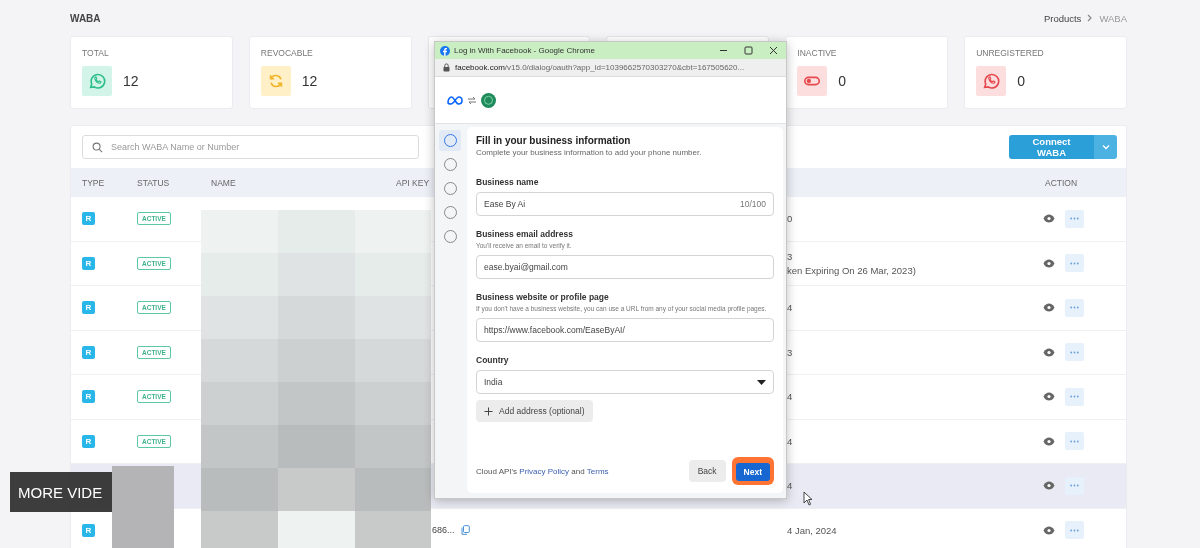  What do you see at coordinates (625, 267) in the screenshot?
I see `text-field: ease.byai@gmail.com` at bounding box center [625, 267].